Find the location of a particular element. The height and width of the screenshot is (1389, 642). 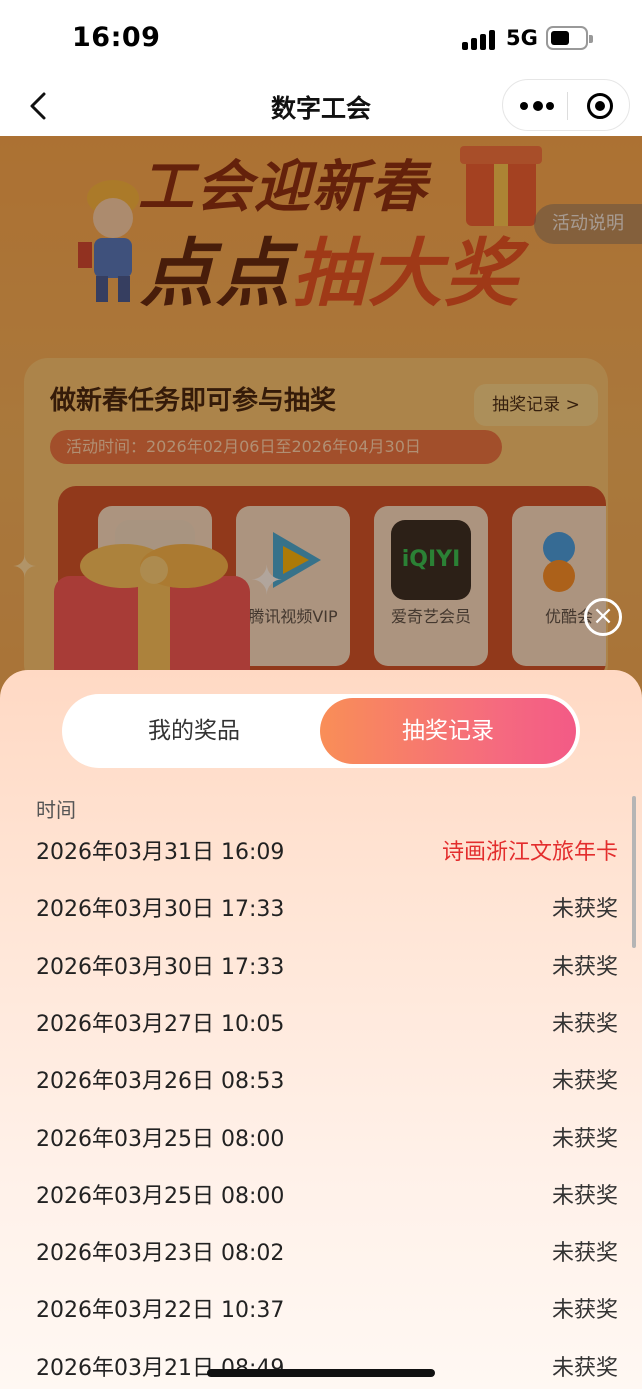

record-time: 2026年03月23日 08:02 is located at coordinates (160, 1254).